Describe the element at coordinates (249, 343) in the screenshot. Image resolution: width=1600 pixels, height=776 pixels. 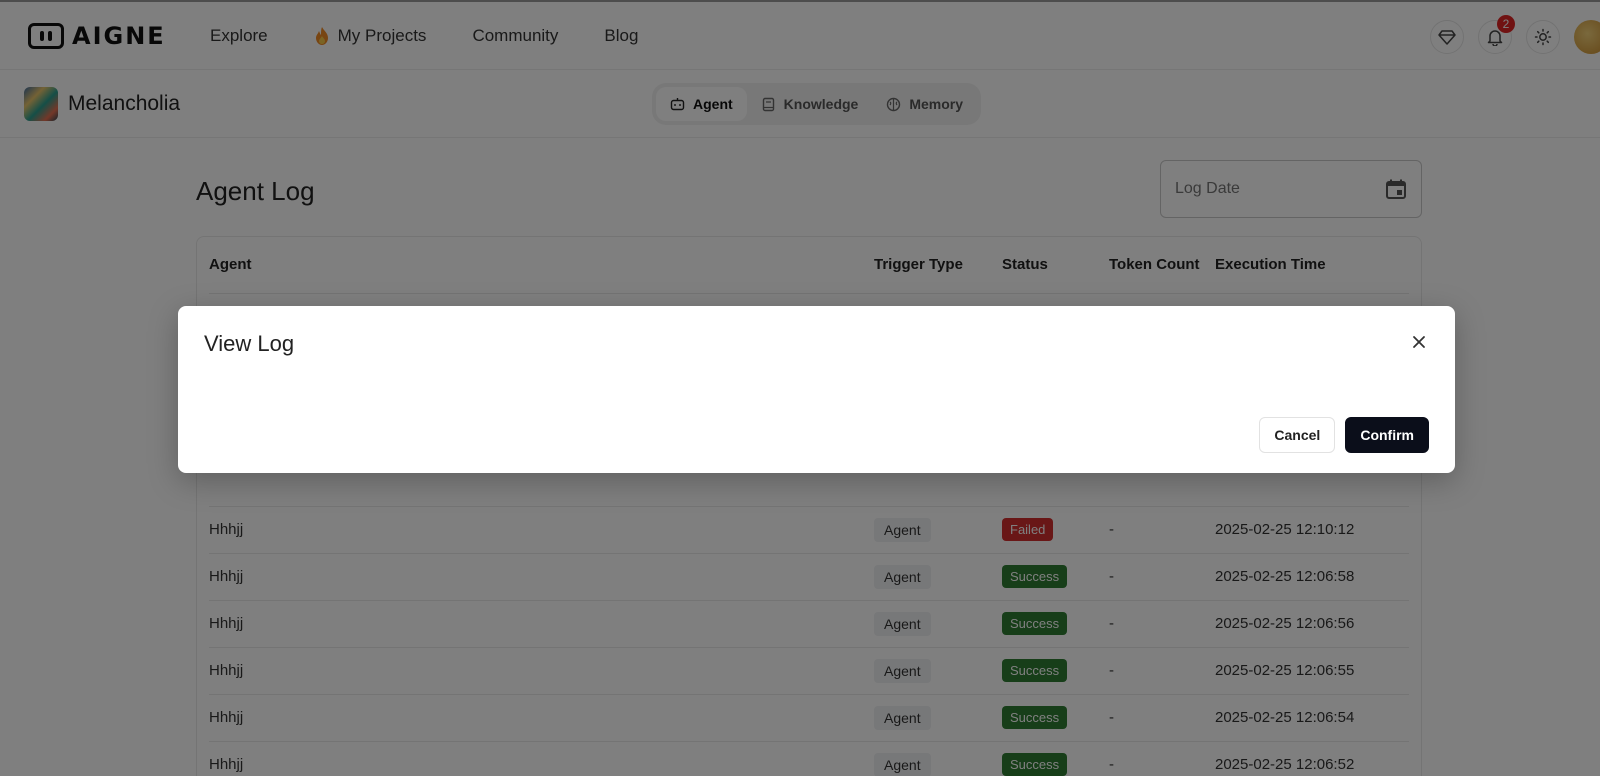
I see `dialog-title: View Log` at that location.